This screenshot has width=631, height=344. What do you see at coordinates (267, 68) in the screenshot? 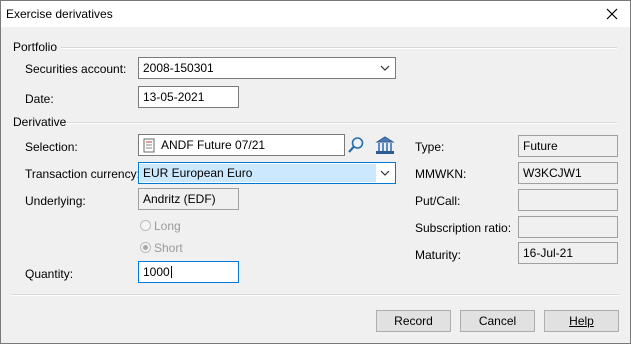
I see `securities-account-select: 2008-150301` at bounding box center [267, 68].